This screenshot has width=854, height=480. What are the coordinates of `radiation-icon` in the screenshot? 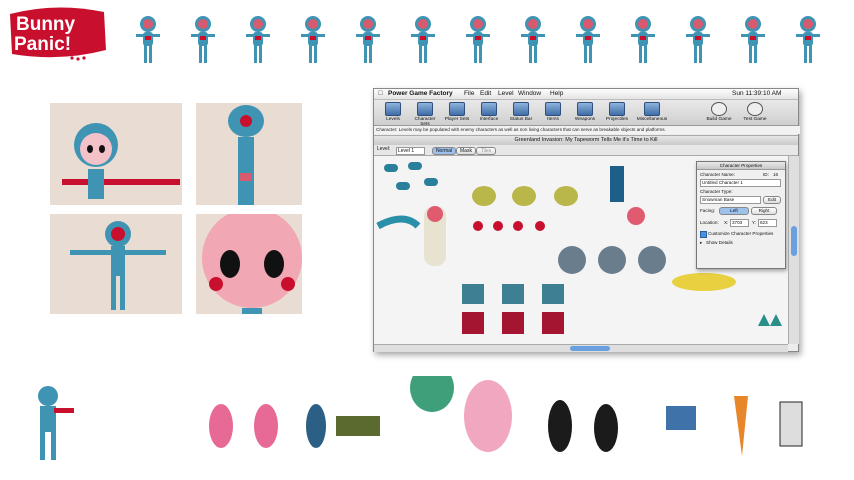 It's located at (719, 109).